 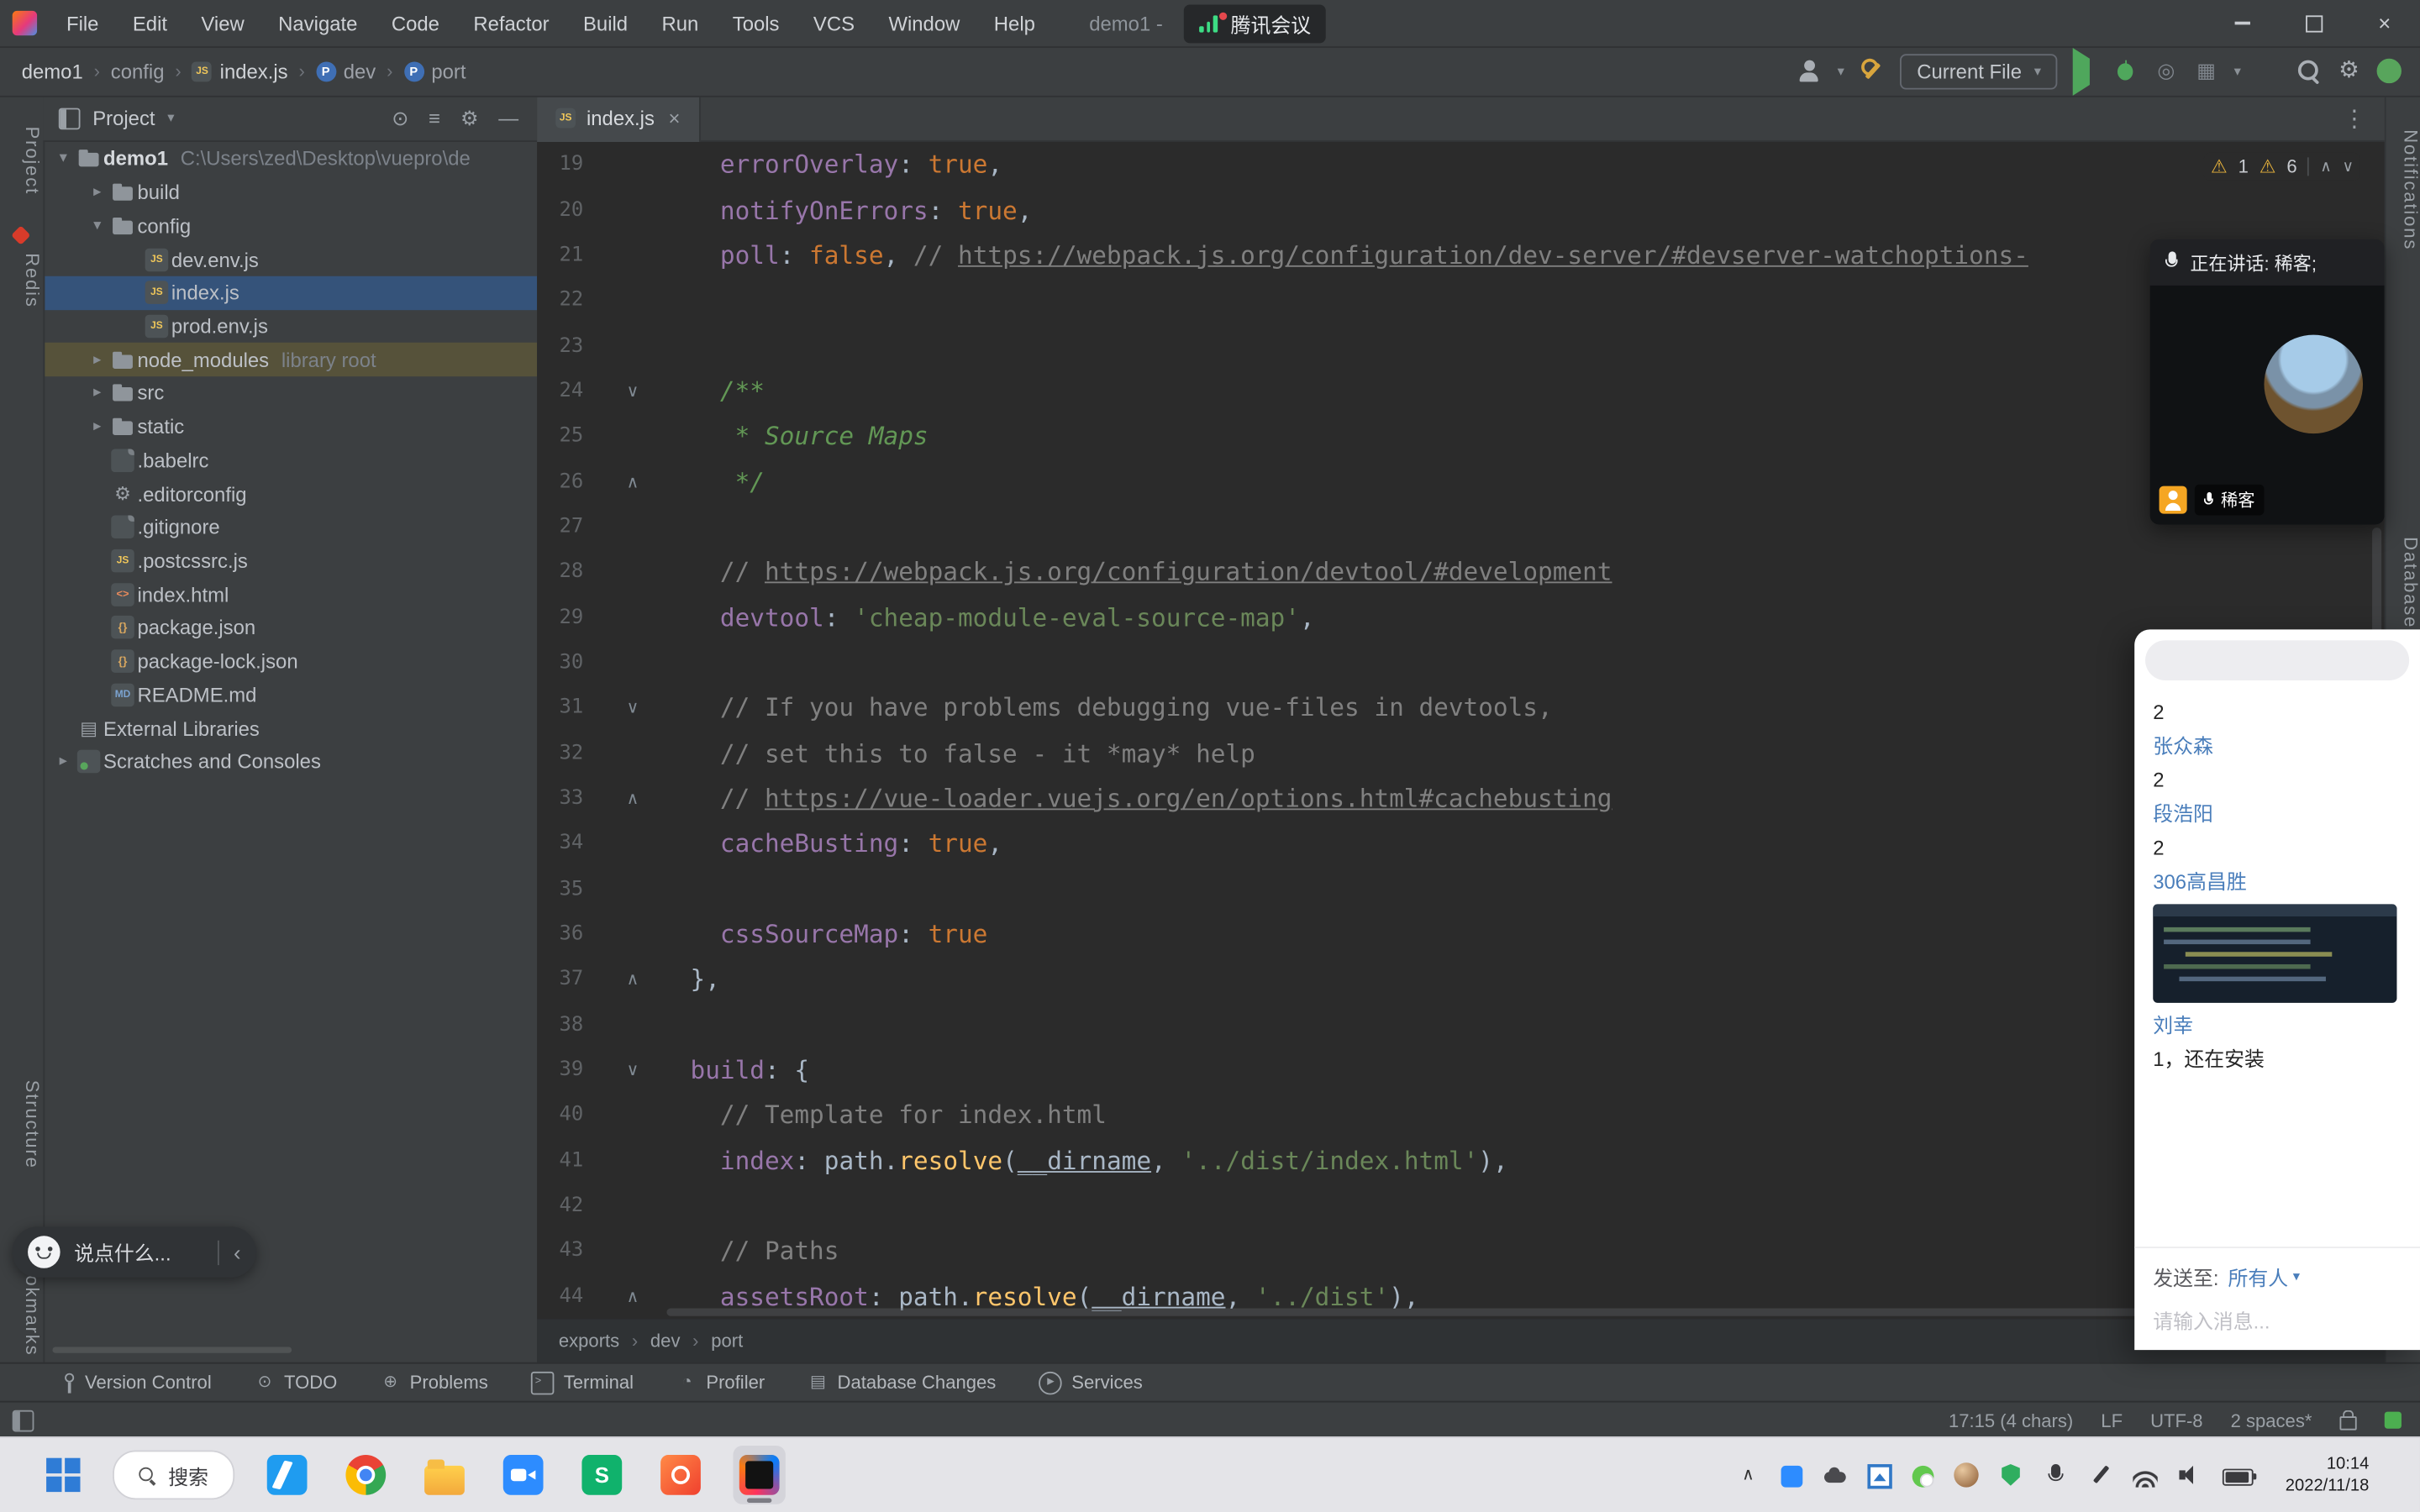 What do you see at coordinates (290, 762) in the screenshot?
I see `tree-item-ScratchesandConsoles: ▸ Scratches and Consoles` at bounding box center [290, 762].